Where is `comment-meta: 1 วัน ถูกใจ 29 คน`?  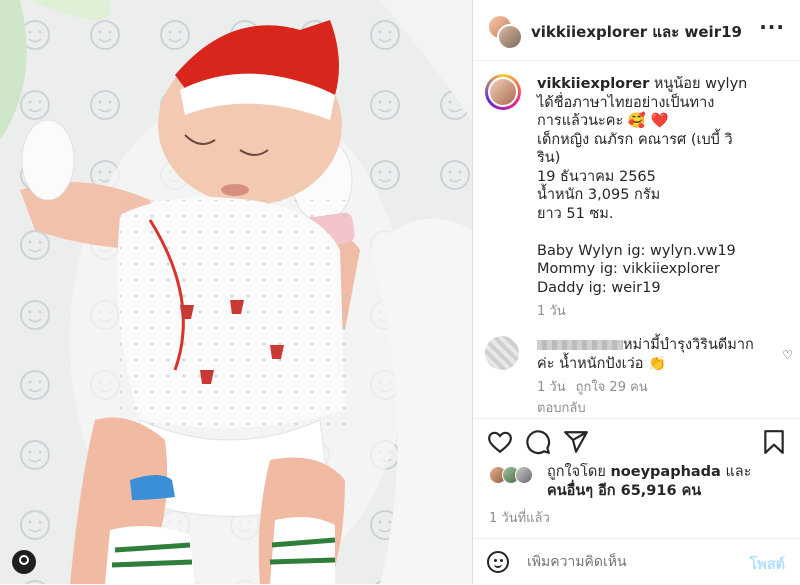
comment-meta: 1 วัน ถูกใจ 29 คน is located at coordinates (652, 387).